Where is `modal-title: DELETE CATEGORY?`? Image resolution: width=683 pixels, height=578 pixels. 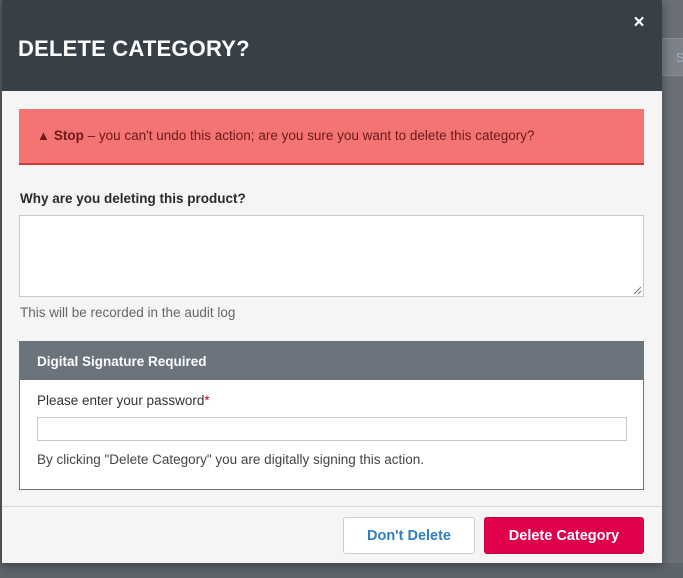 modal-title: DELETE CATEGORY? is located at coordinates (134, 48).